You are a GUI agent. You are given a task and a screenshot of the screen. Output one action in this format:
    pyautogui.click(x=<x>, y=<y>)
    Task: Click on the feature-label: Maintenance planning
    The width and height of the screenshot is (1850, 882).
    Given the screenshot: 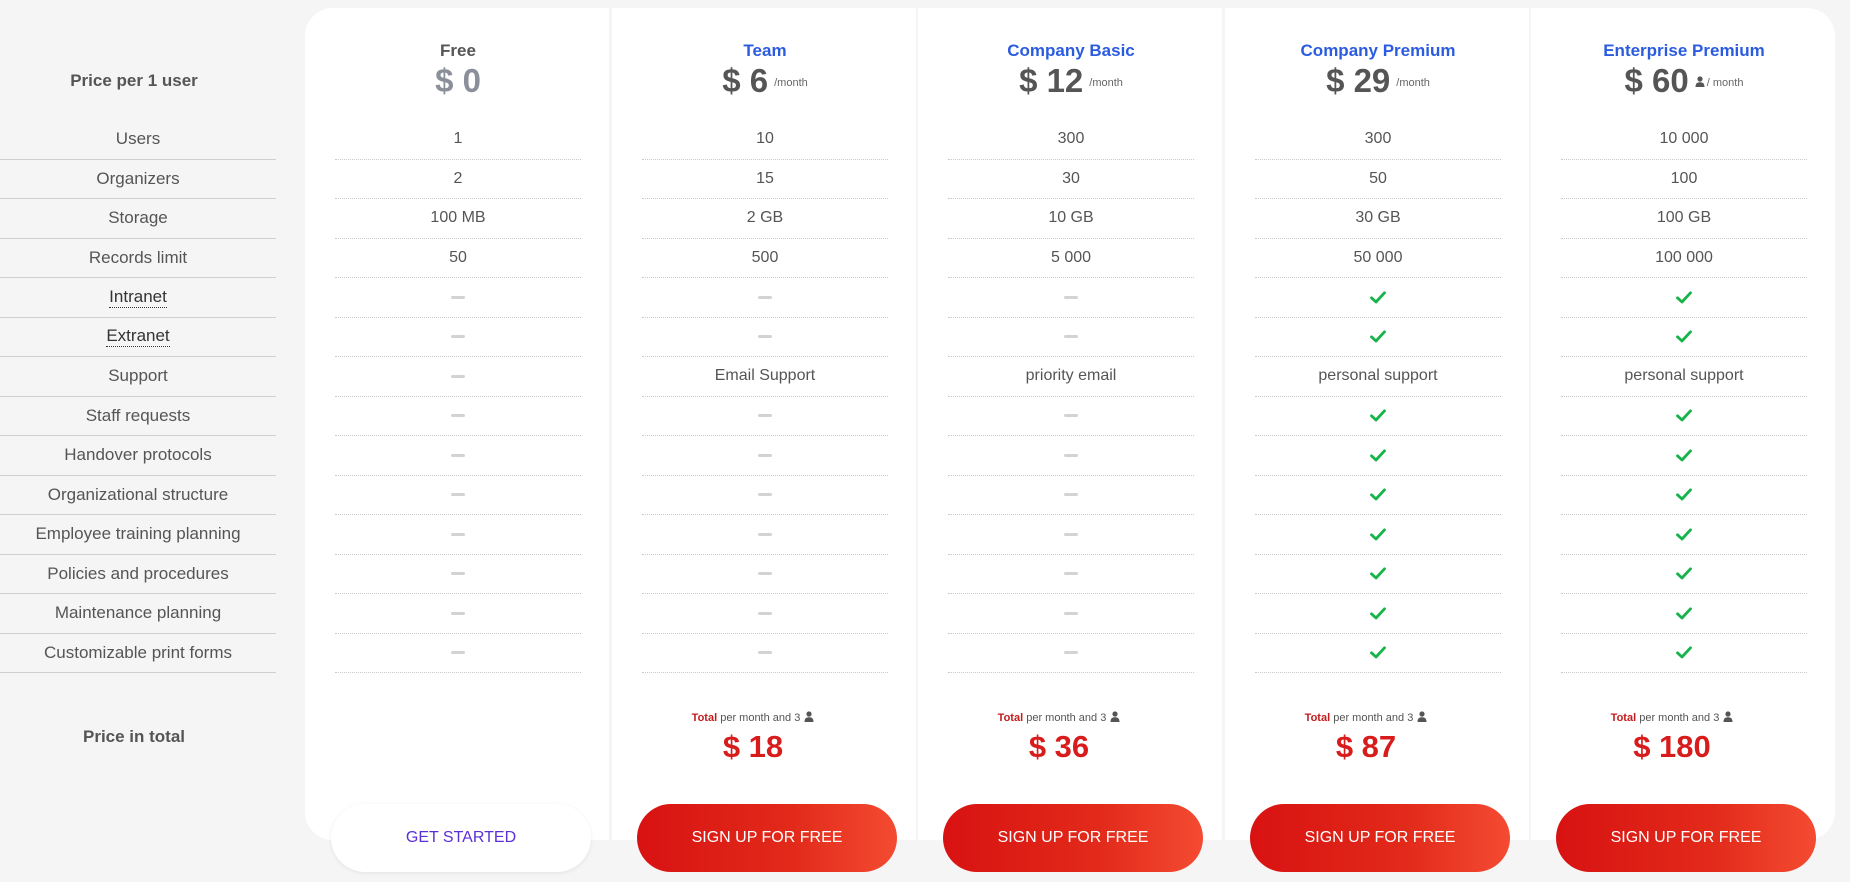 What is the action you would take?
    pyautogui.click(x=138, y=614)
    